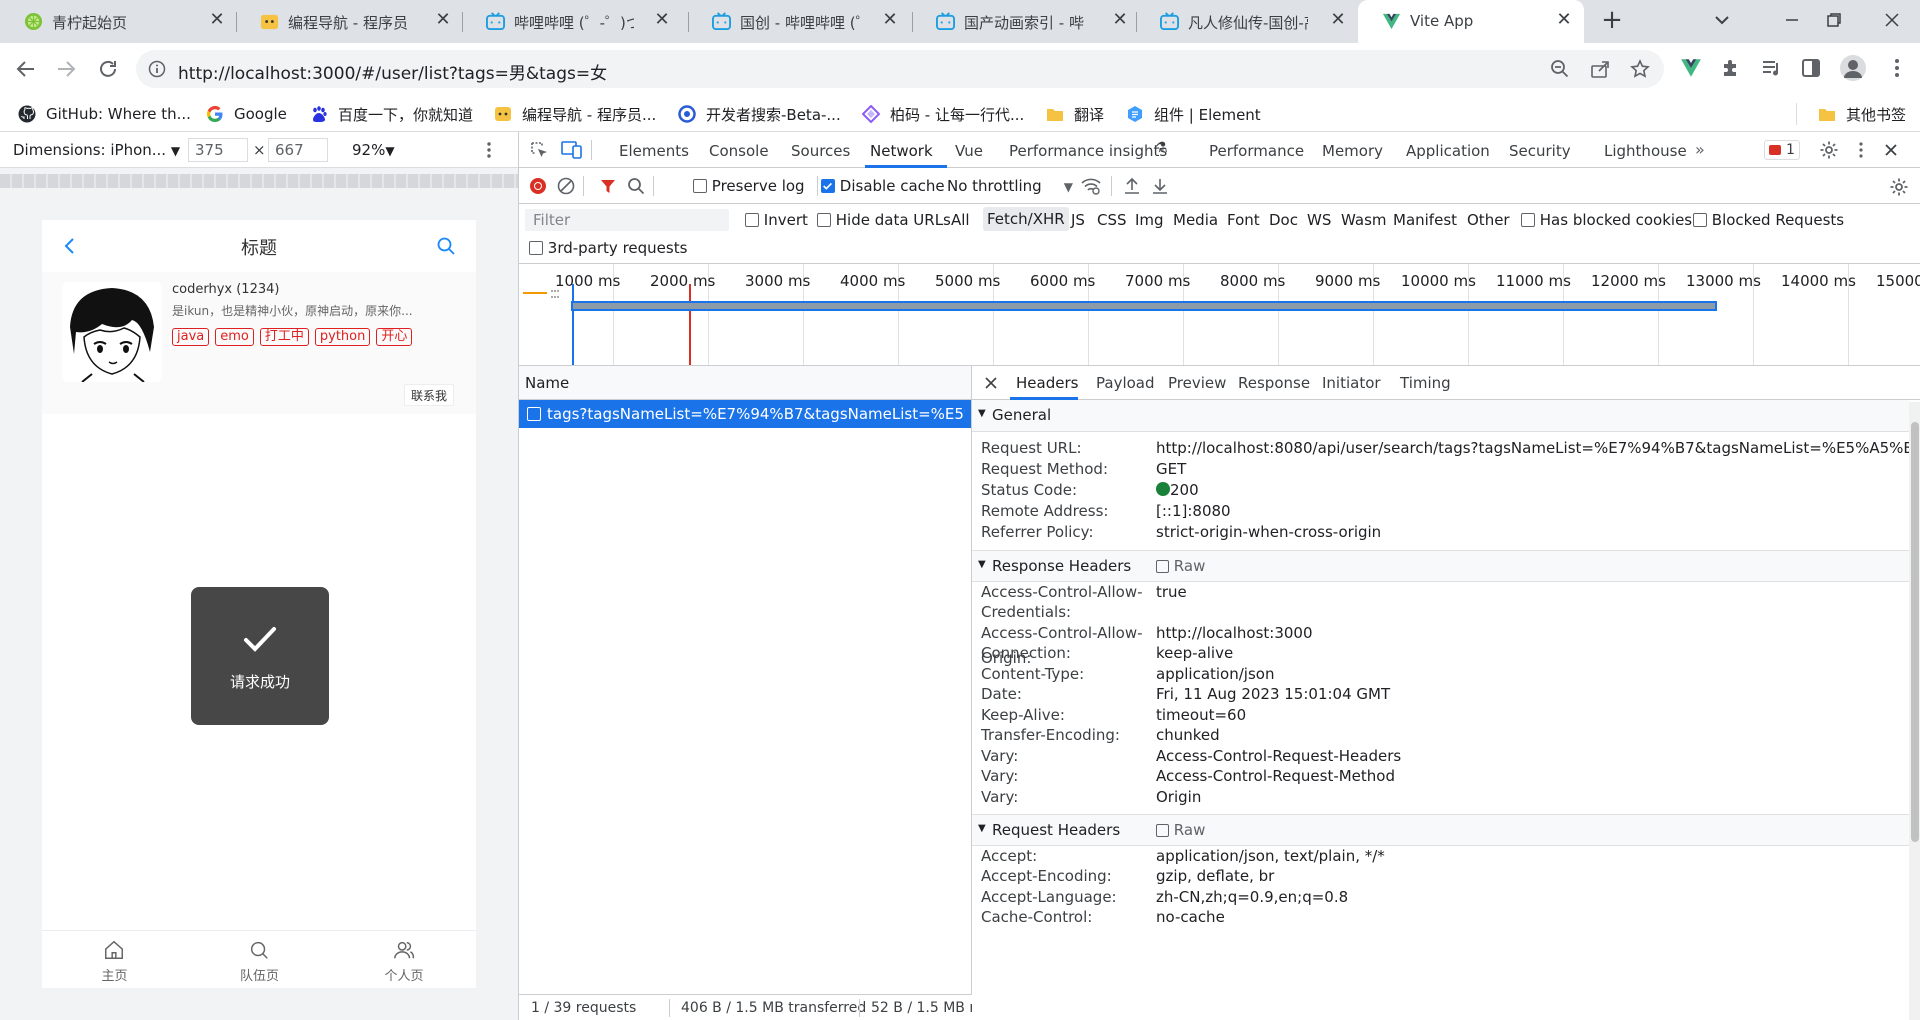 Image resolution: width=1920 pixels, height=1020 pixels. What do you see at coordinates (538, 186) in the screenshot?
I see `record-icon` at bounding box center [538, 186].